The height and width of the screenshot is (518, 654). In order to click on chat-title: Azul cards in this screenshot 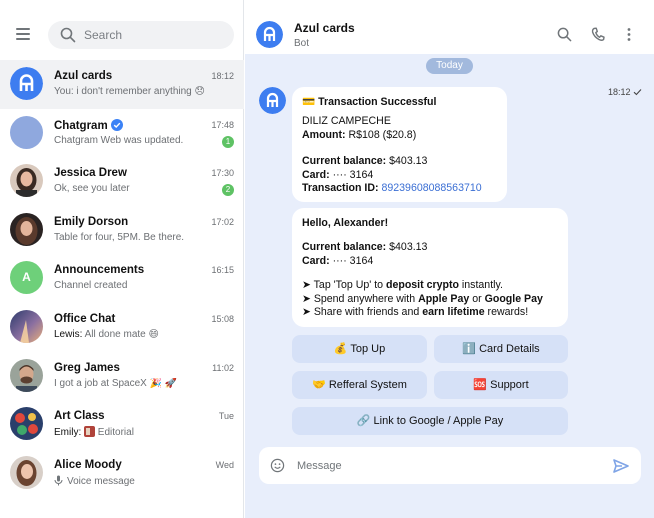, I will do `click(324, 28)`.